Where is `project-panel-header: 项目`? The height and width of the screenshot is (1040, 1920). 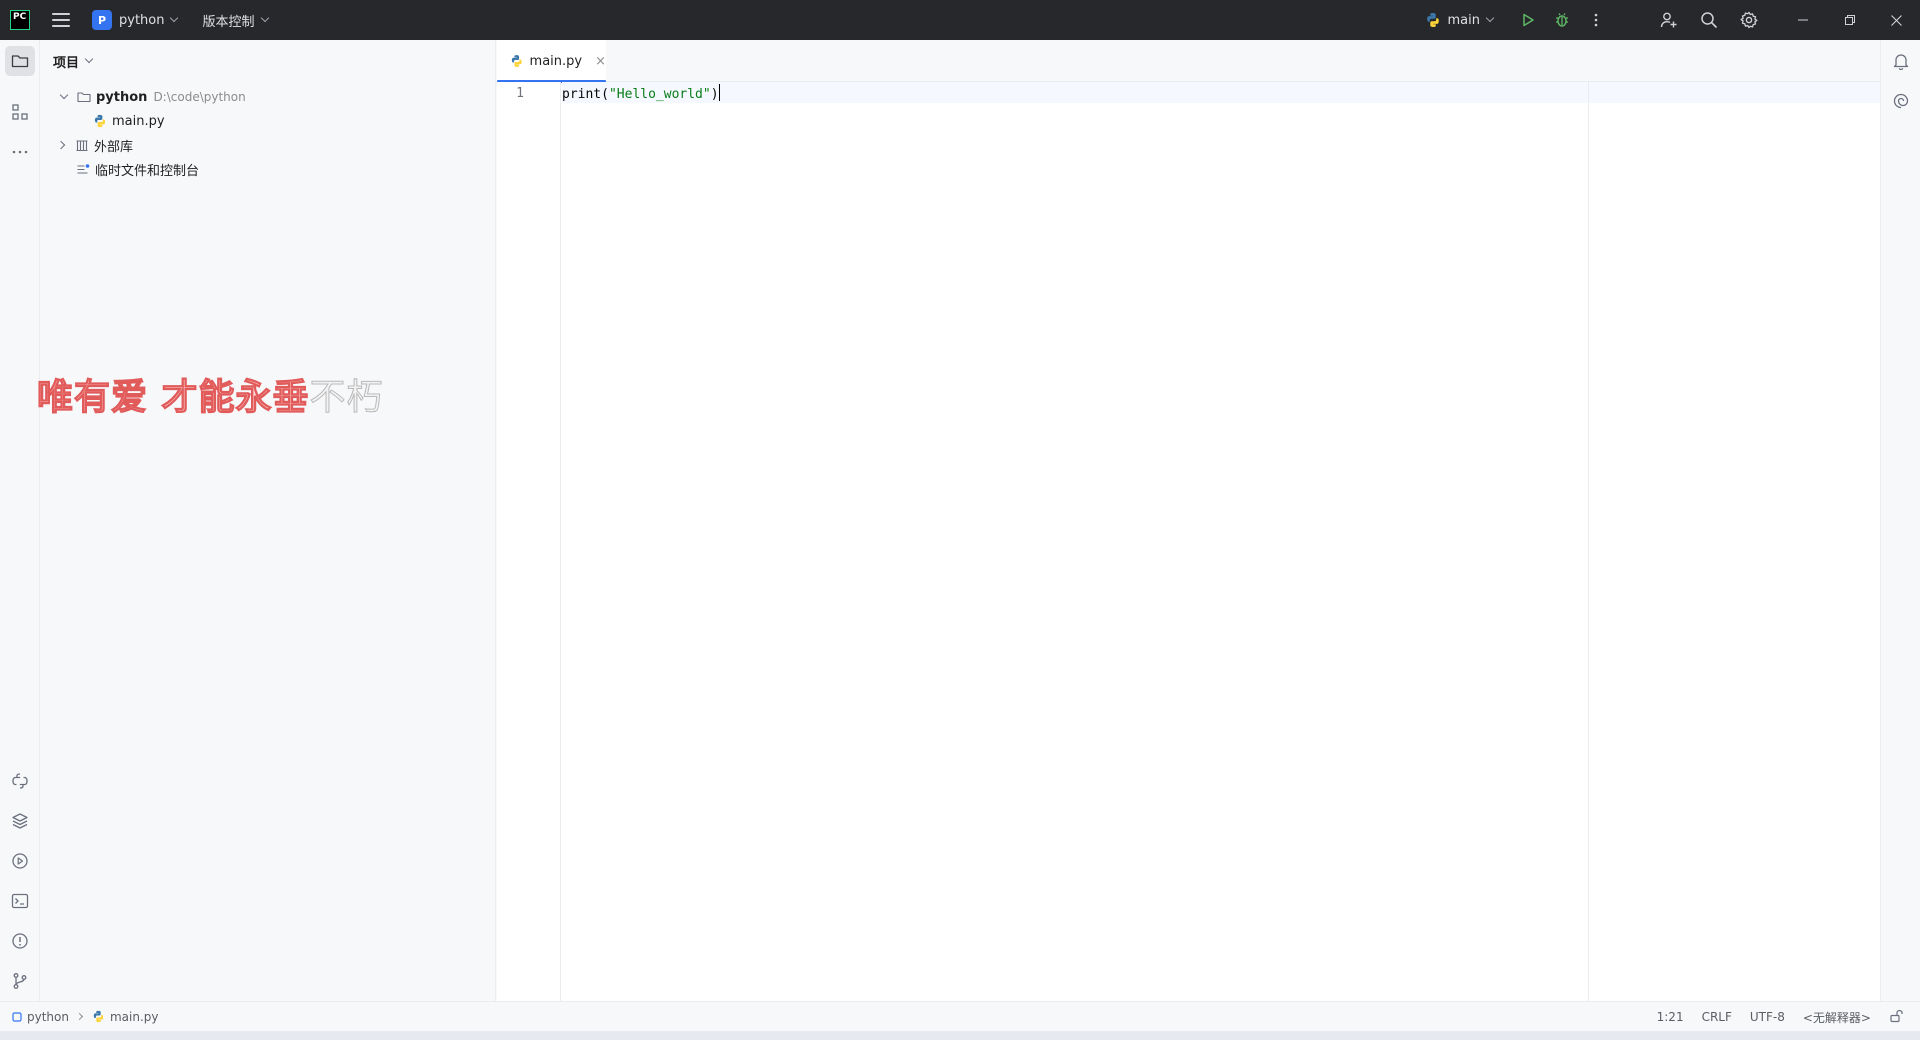 project-panel-header: 项目 is located at coordinates (268, 61).